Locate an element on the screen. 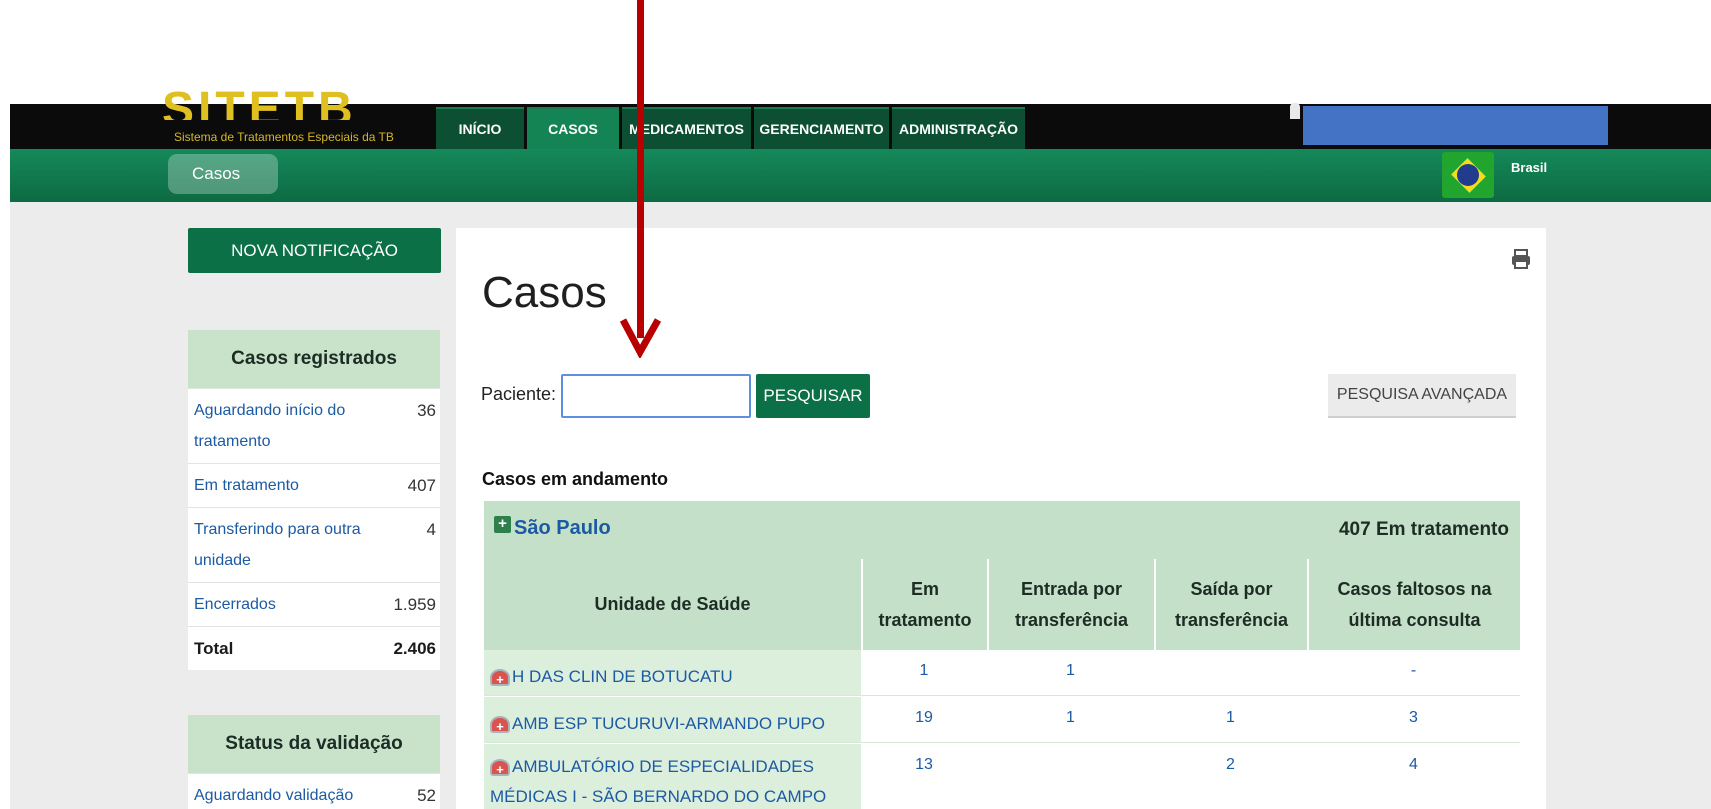  row-label: Aguardando validação is located at coordinates (273, 795).